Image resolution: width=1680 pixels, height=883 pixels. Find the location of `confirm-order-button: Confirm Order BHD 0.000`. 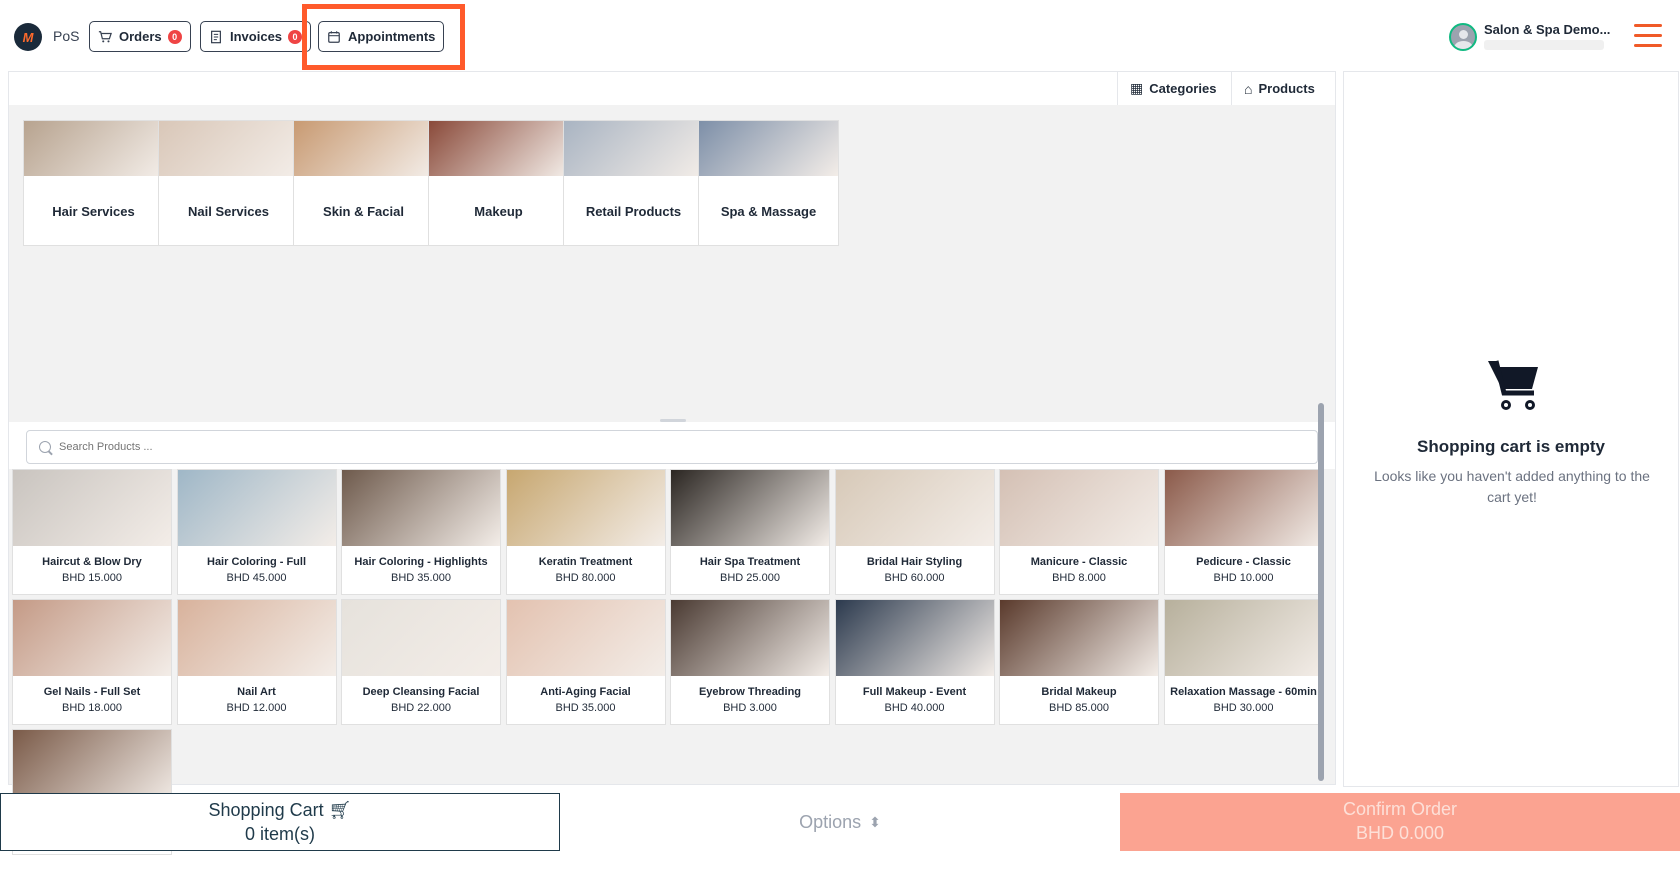

confirm-order-button: Confirm Order BHD 0.000 is located at coordinates (1400, 822).